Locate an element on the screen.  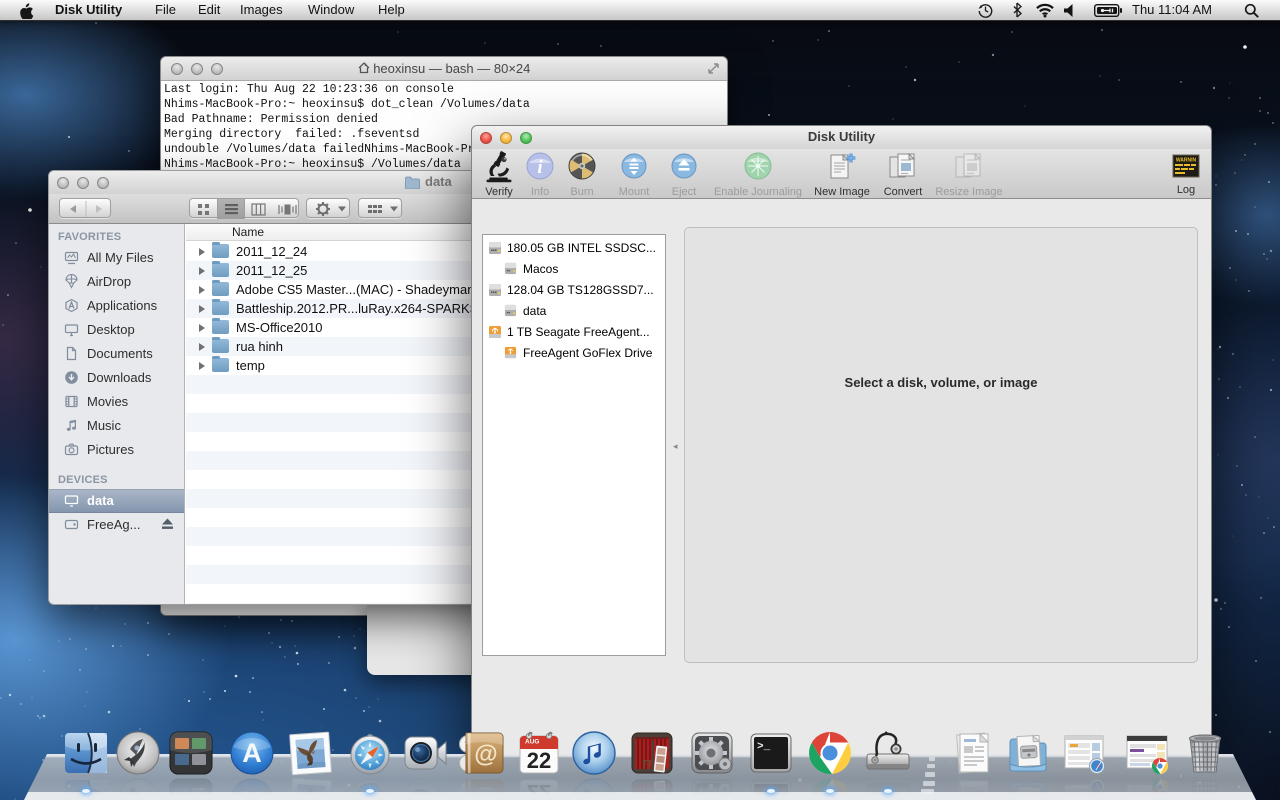
svg-text: 22 is located at coordinates (539, 760).